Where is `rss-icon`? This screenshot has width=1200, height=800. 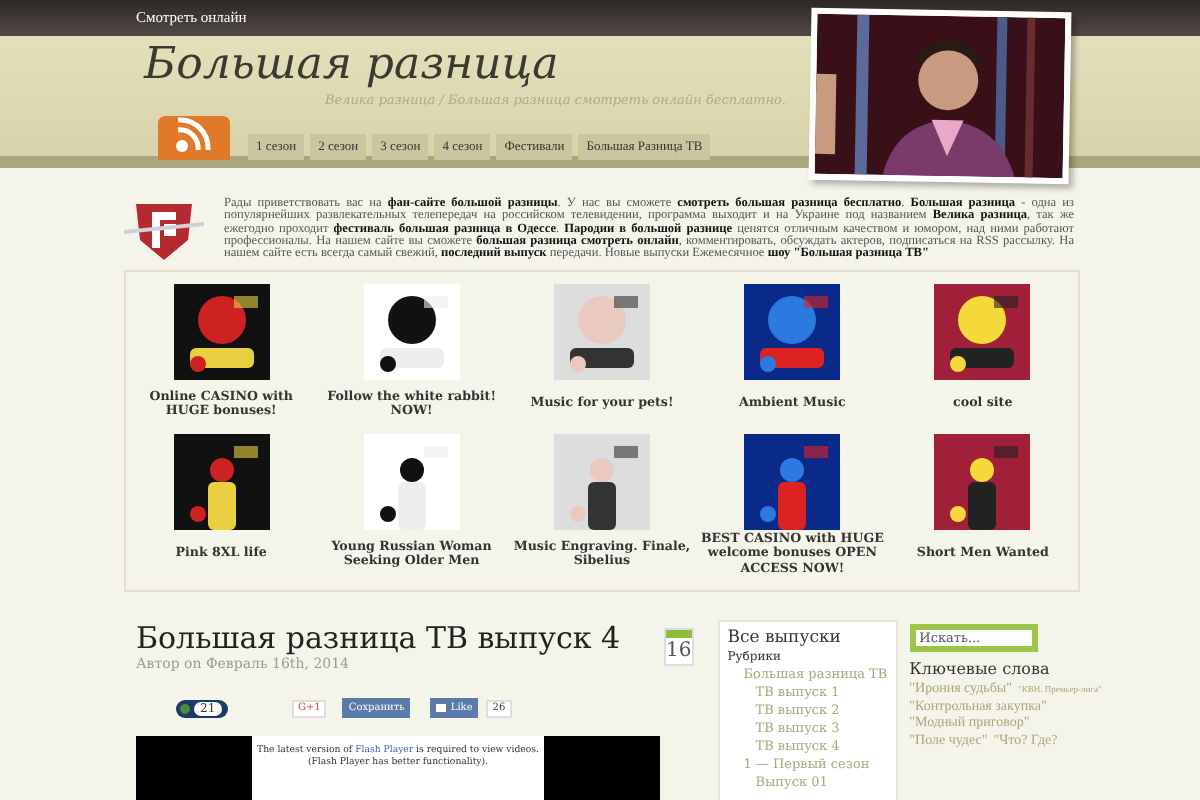
rss-icon is located at coordinates (194, 136).